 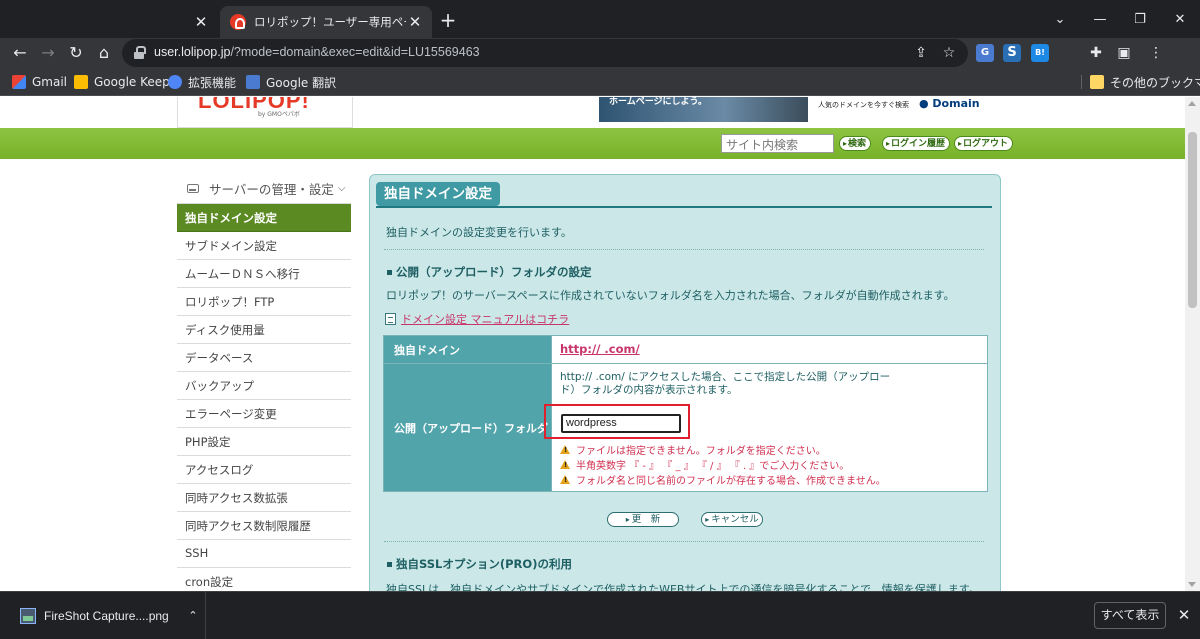 I want to click on site-search-input: サイト内検索, so click(x=777, y=143).